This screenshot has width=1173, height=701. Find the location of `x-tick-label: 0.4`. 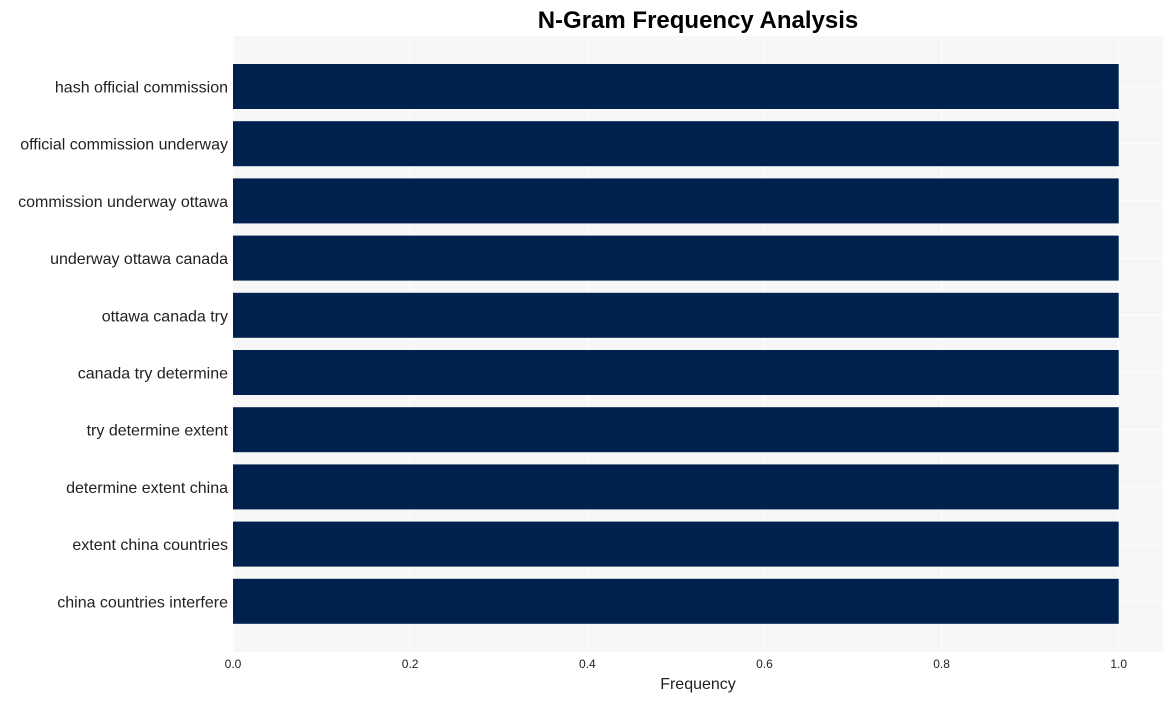

x-tick-label: 0.4 is located at coordinates (587, 664).